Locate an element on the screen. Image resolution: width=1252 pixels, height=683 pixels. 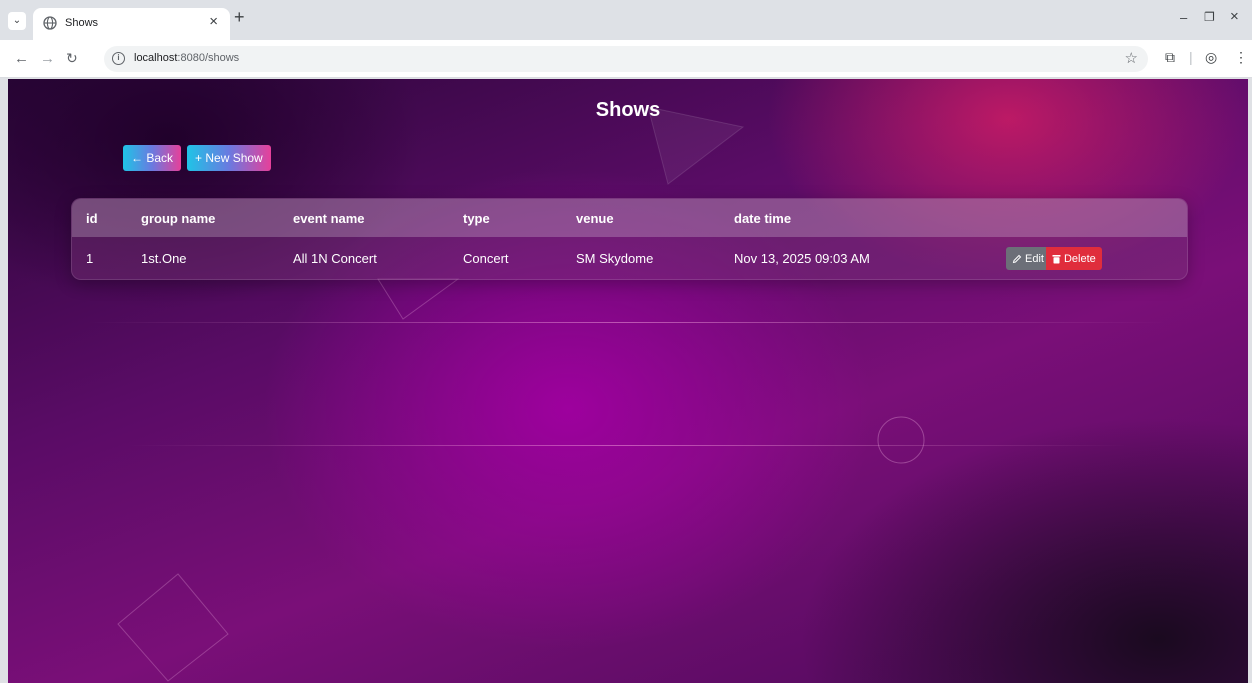
cell-id: 1 is located at coordinates (90, 258).